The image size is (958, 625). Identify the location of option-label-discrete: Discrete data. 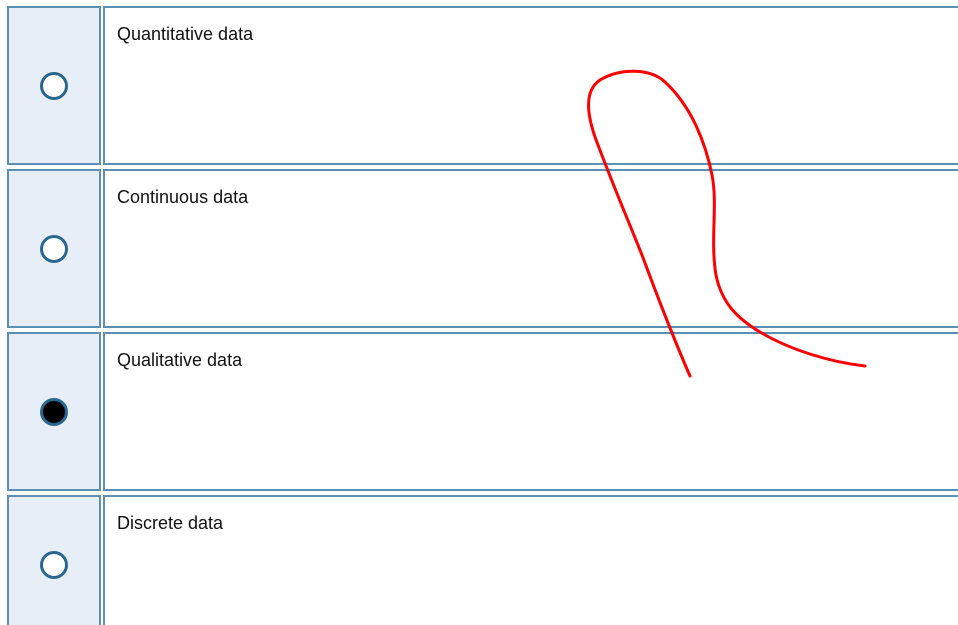
(170, 523).